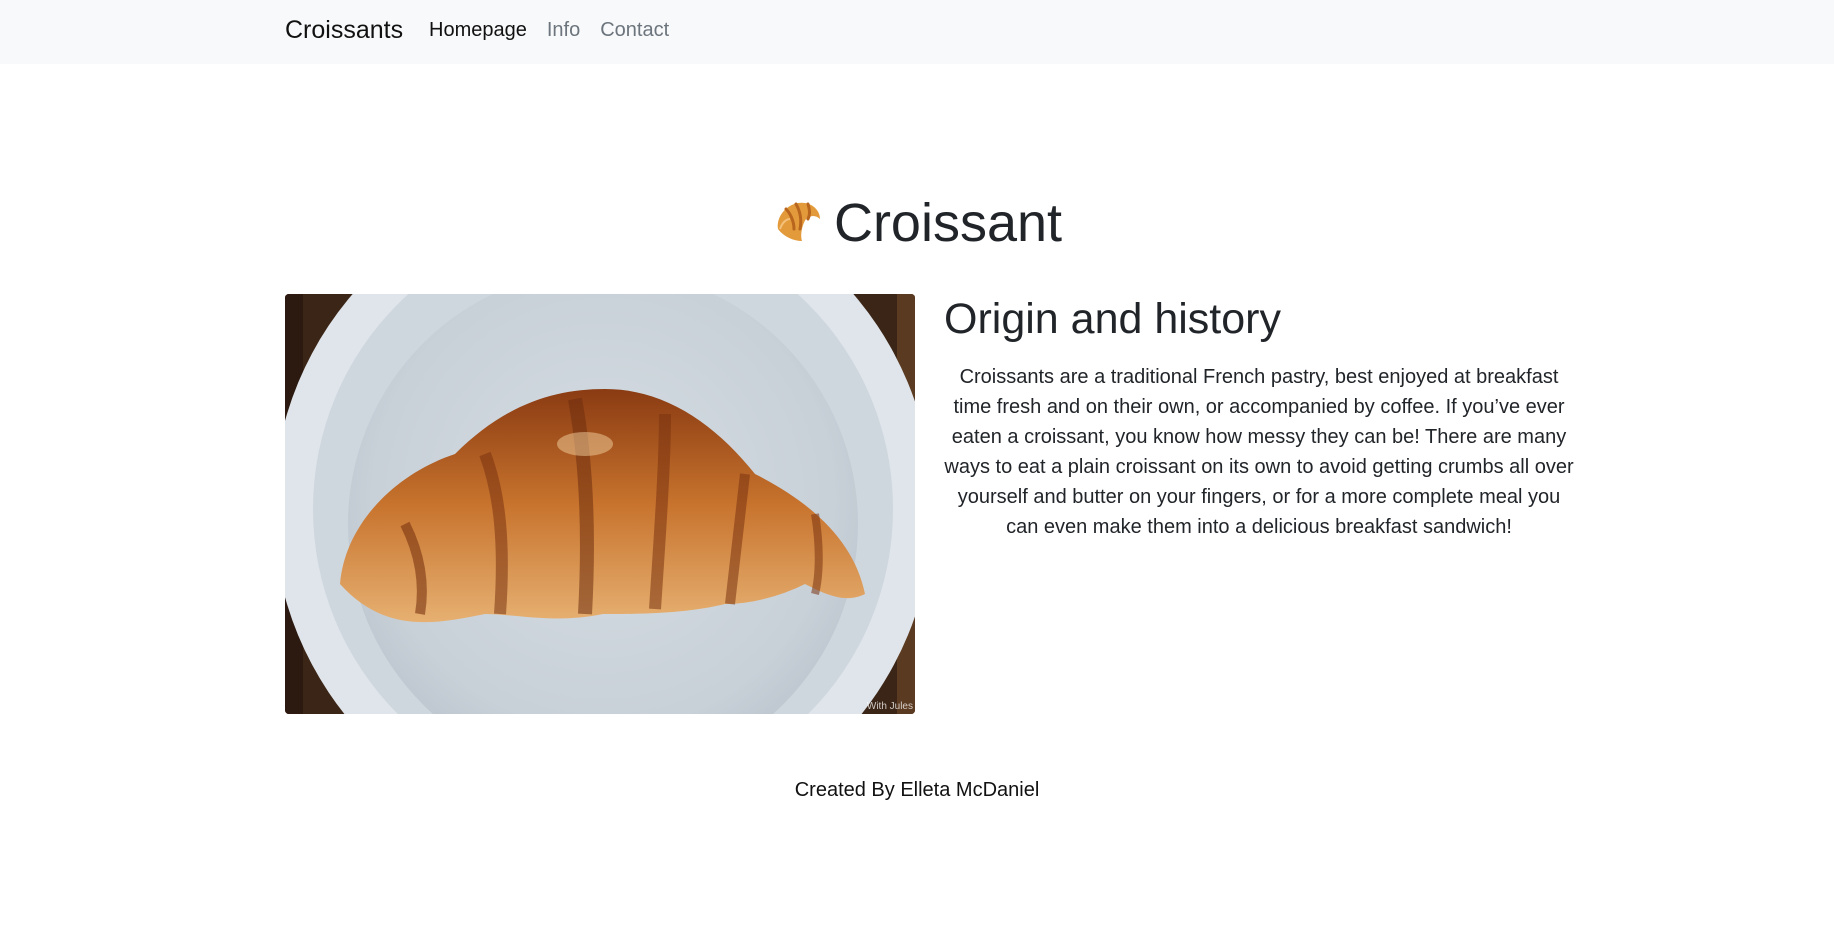 The image size is (1834, 929). What do you see at coordinates (563, 30) in the screenshot?
I see `nav-link-info: Info` at bounding box center [563, 30].